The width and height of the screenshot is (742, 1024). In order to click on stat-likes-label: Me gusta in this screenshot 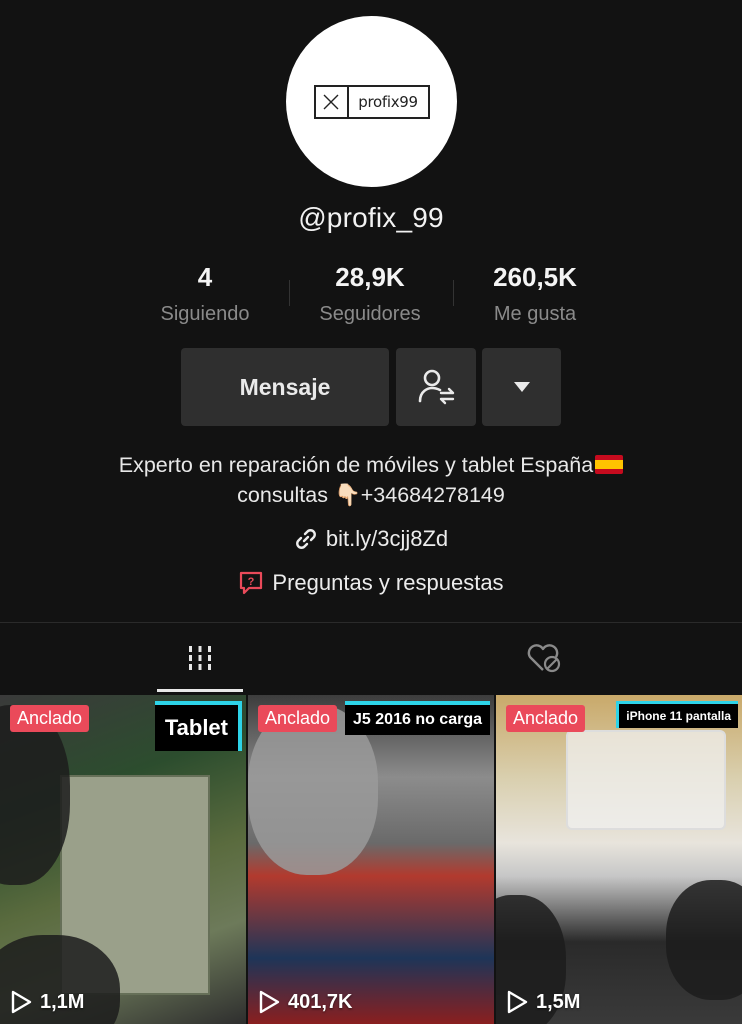, I will do `click(535, 314)`.